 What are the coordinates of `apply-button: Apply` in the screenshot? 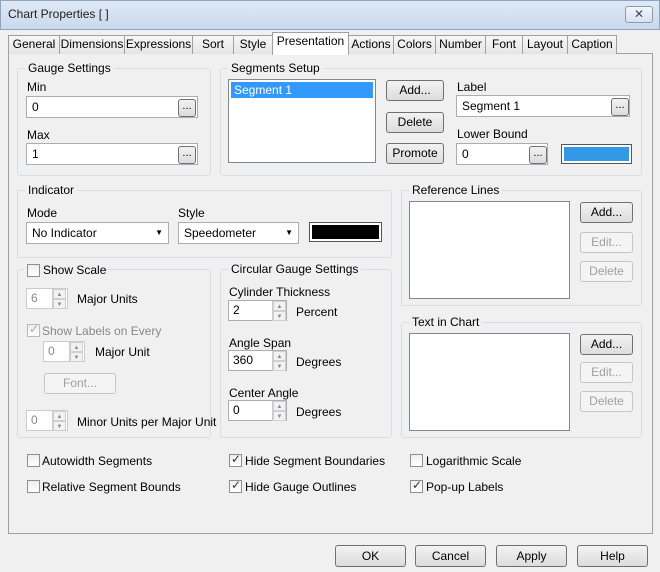 It's located at (531, 556).